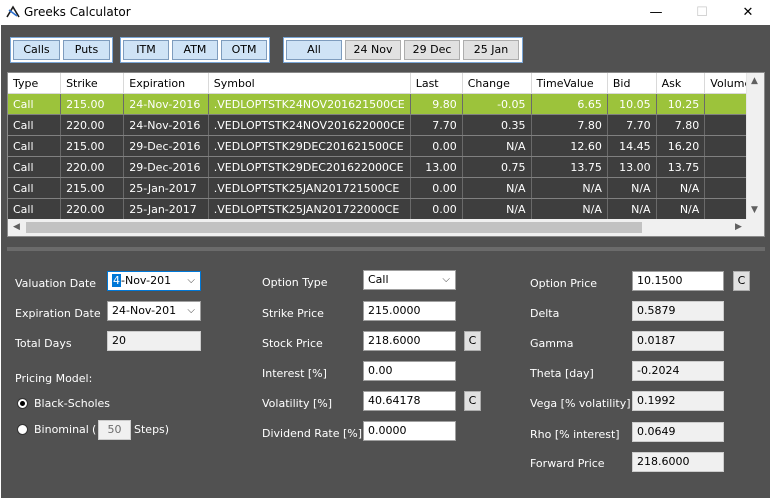 This screenshot has width=771, height=499. What do you see at coordinates (491, 50) in the screenshot?
I see `expiration-25jan-button: 25 Jan` at bounding box center [491, 50].